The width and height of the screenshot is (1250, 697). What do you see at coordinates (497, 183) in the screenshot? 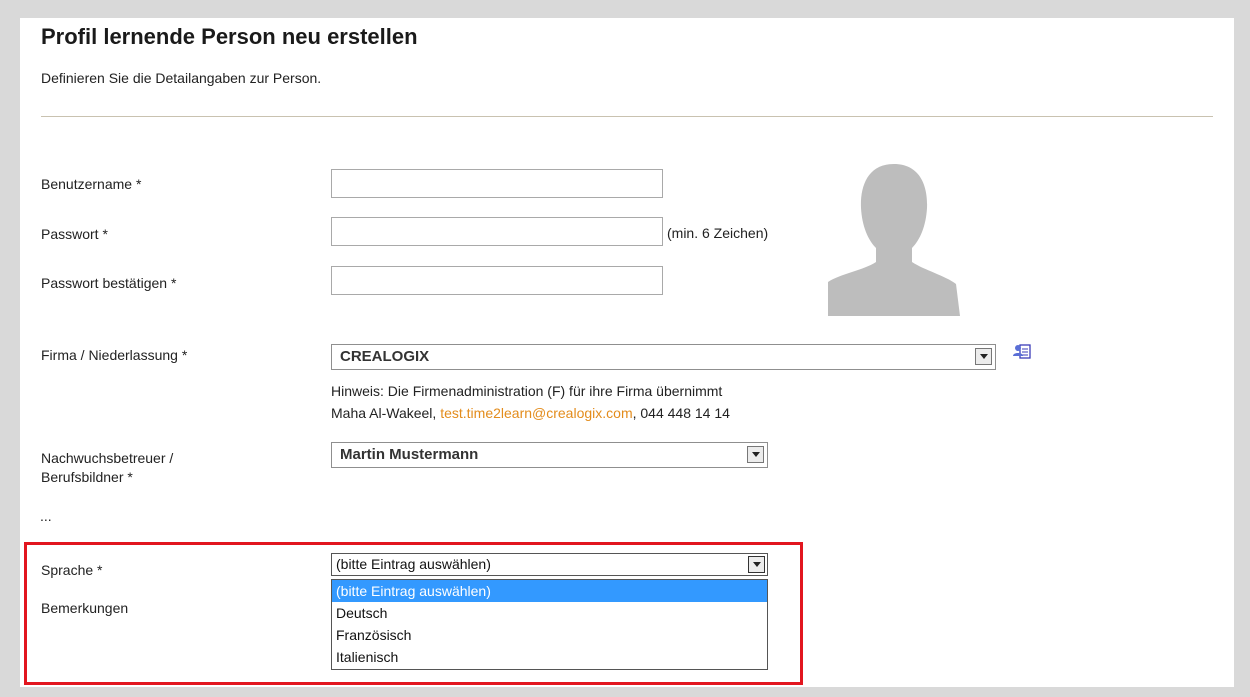
I see `username-input` at bounding box center [497, 183].